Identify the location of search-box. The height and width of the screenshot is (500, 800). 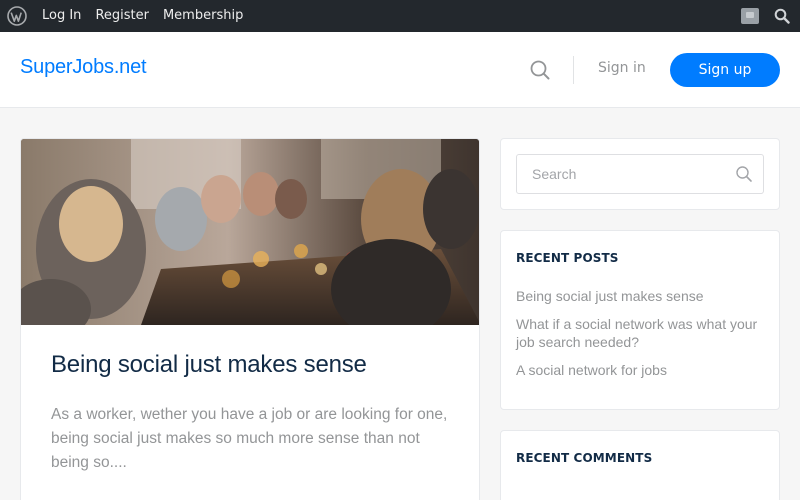
(640, 174).